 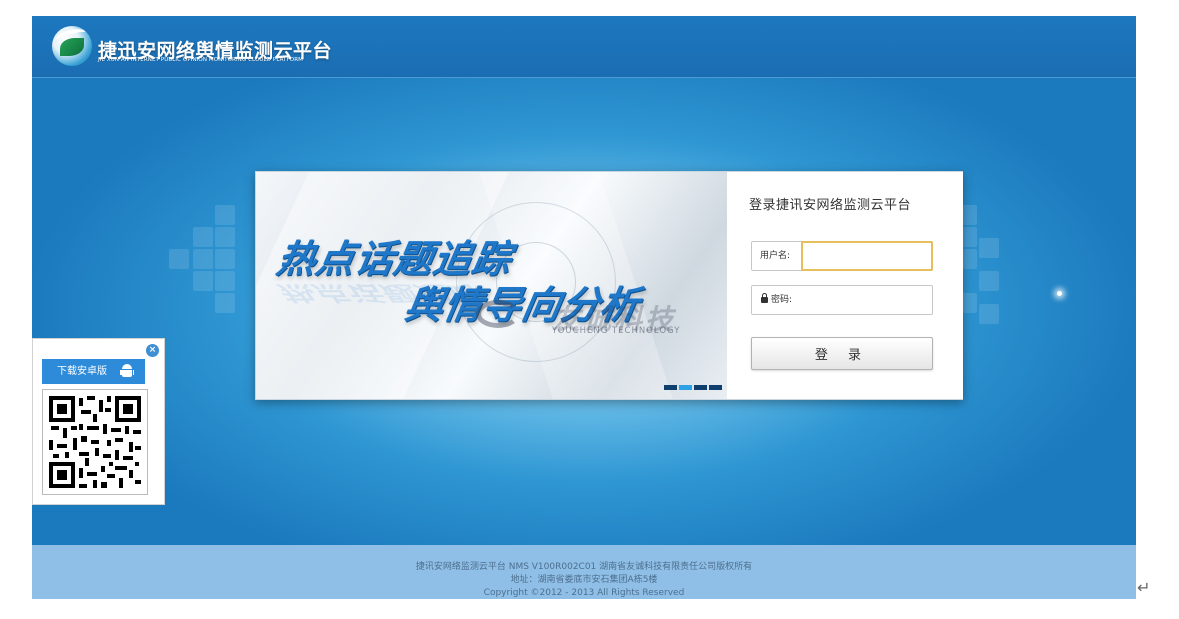 I want to click on slide-dot-active, so click(x=685, y=387).